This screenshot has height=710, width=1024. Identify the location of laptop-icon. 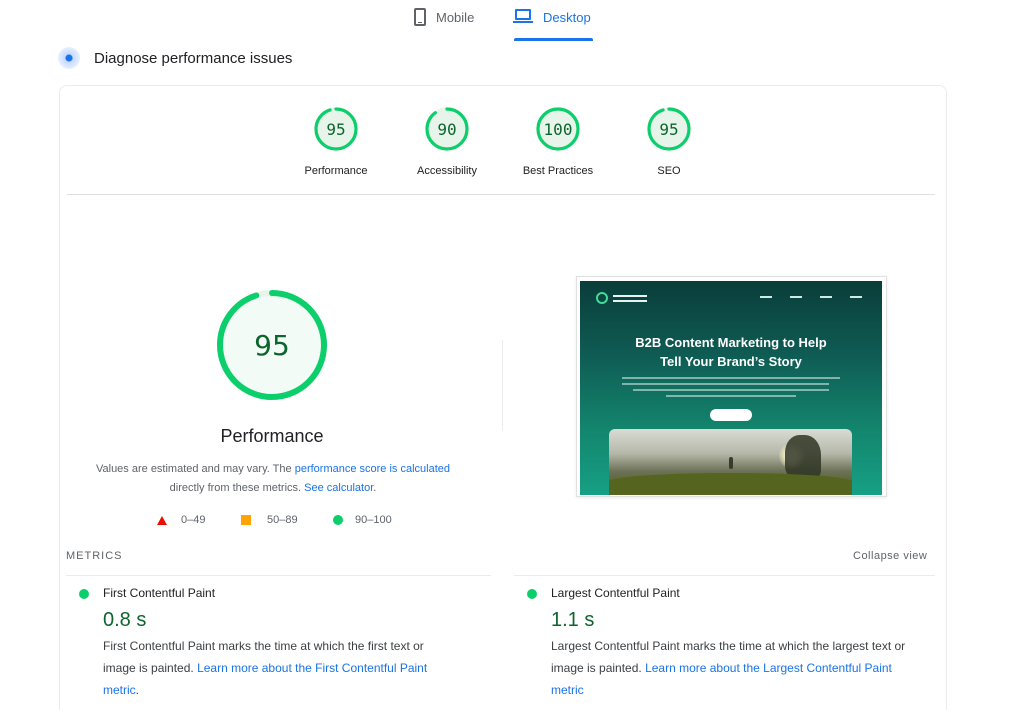
(523, 16).